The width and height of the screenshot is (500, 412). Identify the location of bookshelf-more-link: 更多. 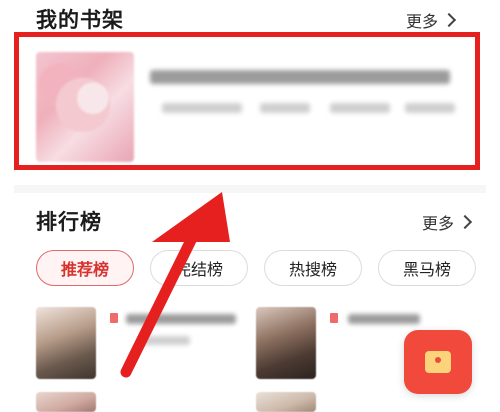
(431, 20).